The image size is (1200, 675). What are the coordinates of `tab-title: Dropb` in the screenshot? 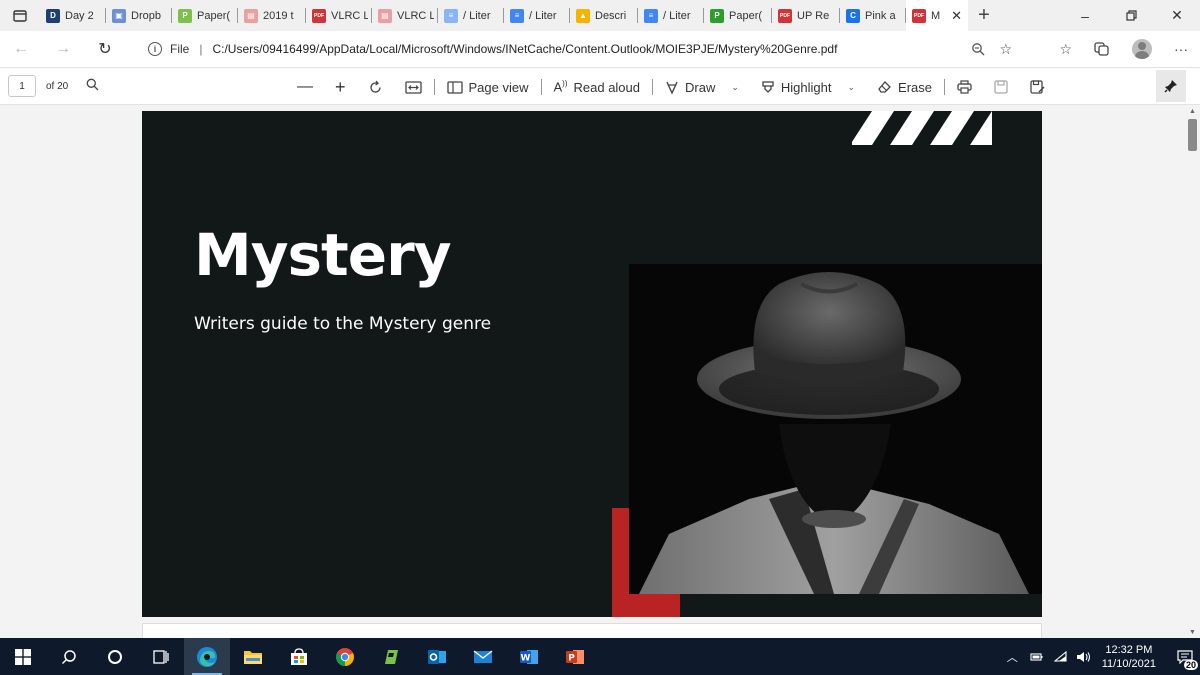 It's located at (146, 15).